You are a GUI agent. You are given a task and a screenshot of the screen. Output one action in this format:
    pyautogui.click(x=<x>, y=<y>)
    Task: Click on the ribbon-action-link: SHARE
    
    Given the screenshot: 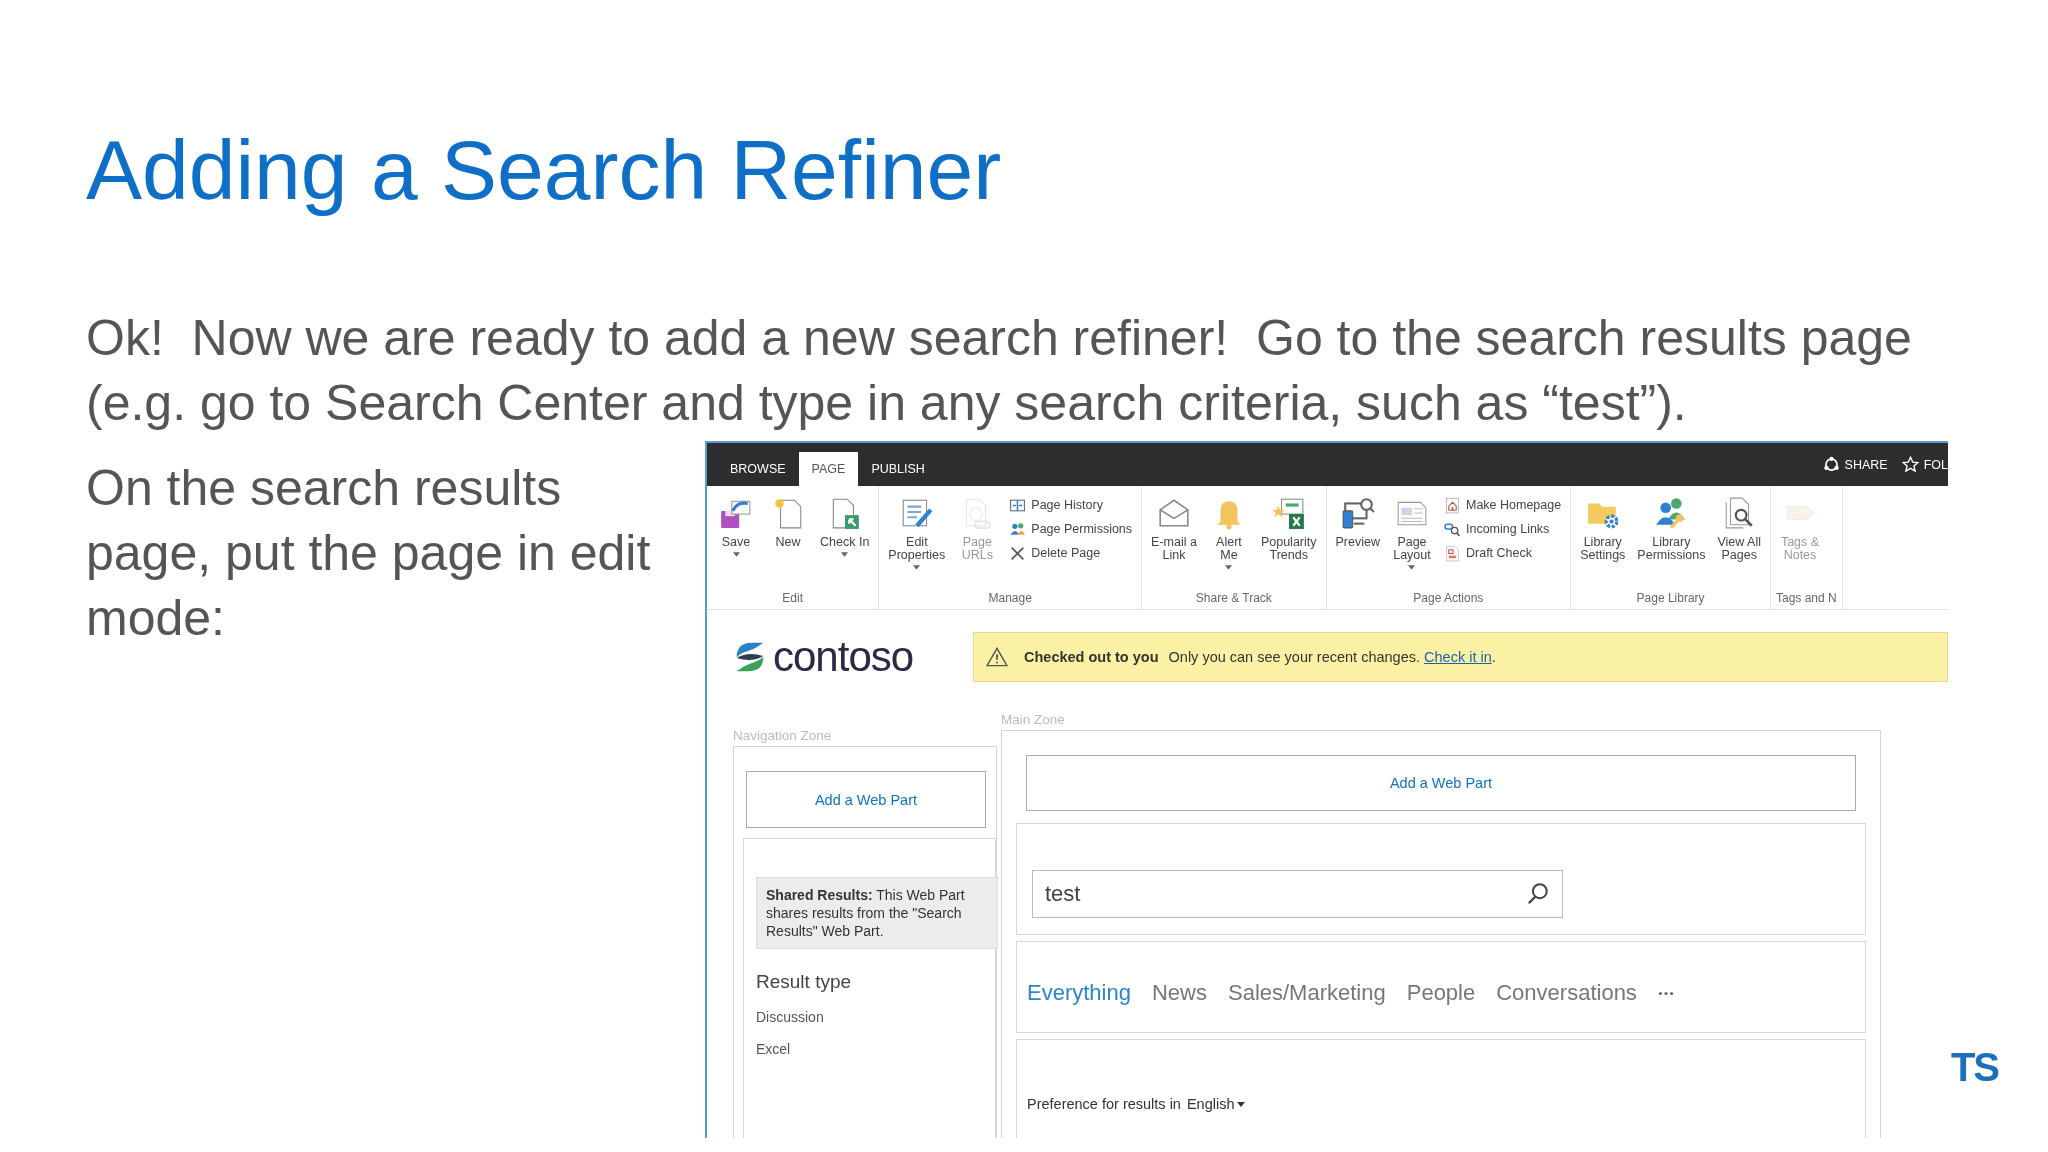 What is the action you would take?
    pyautogui.click(x=1866, y=464)
    